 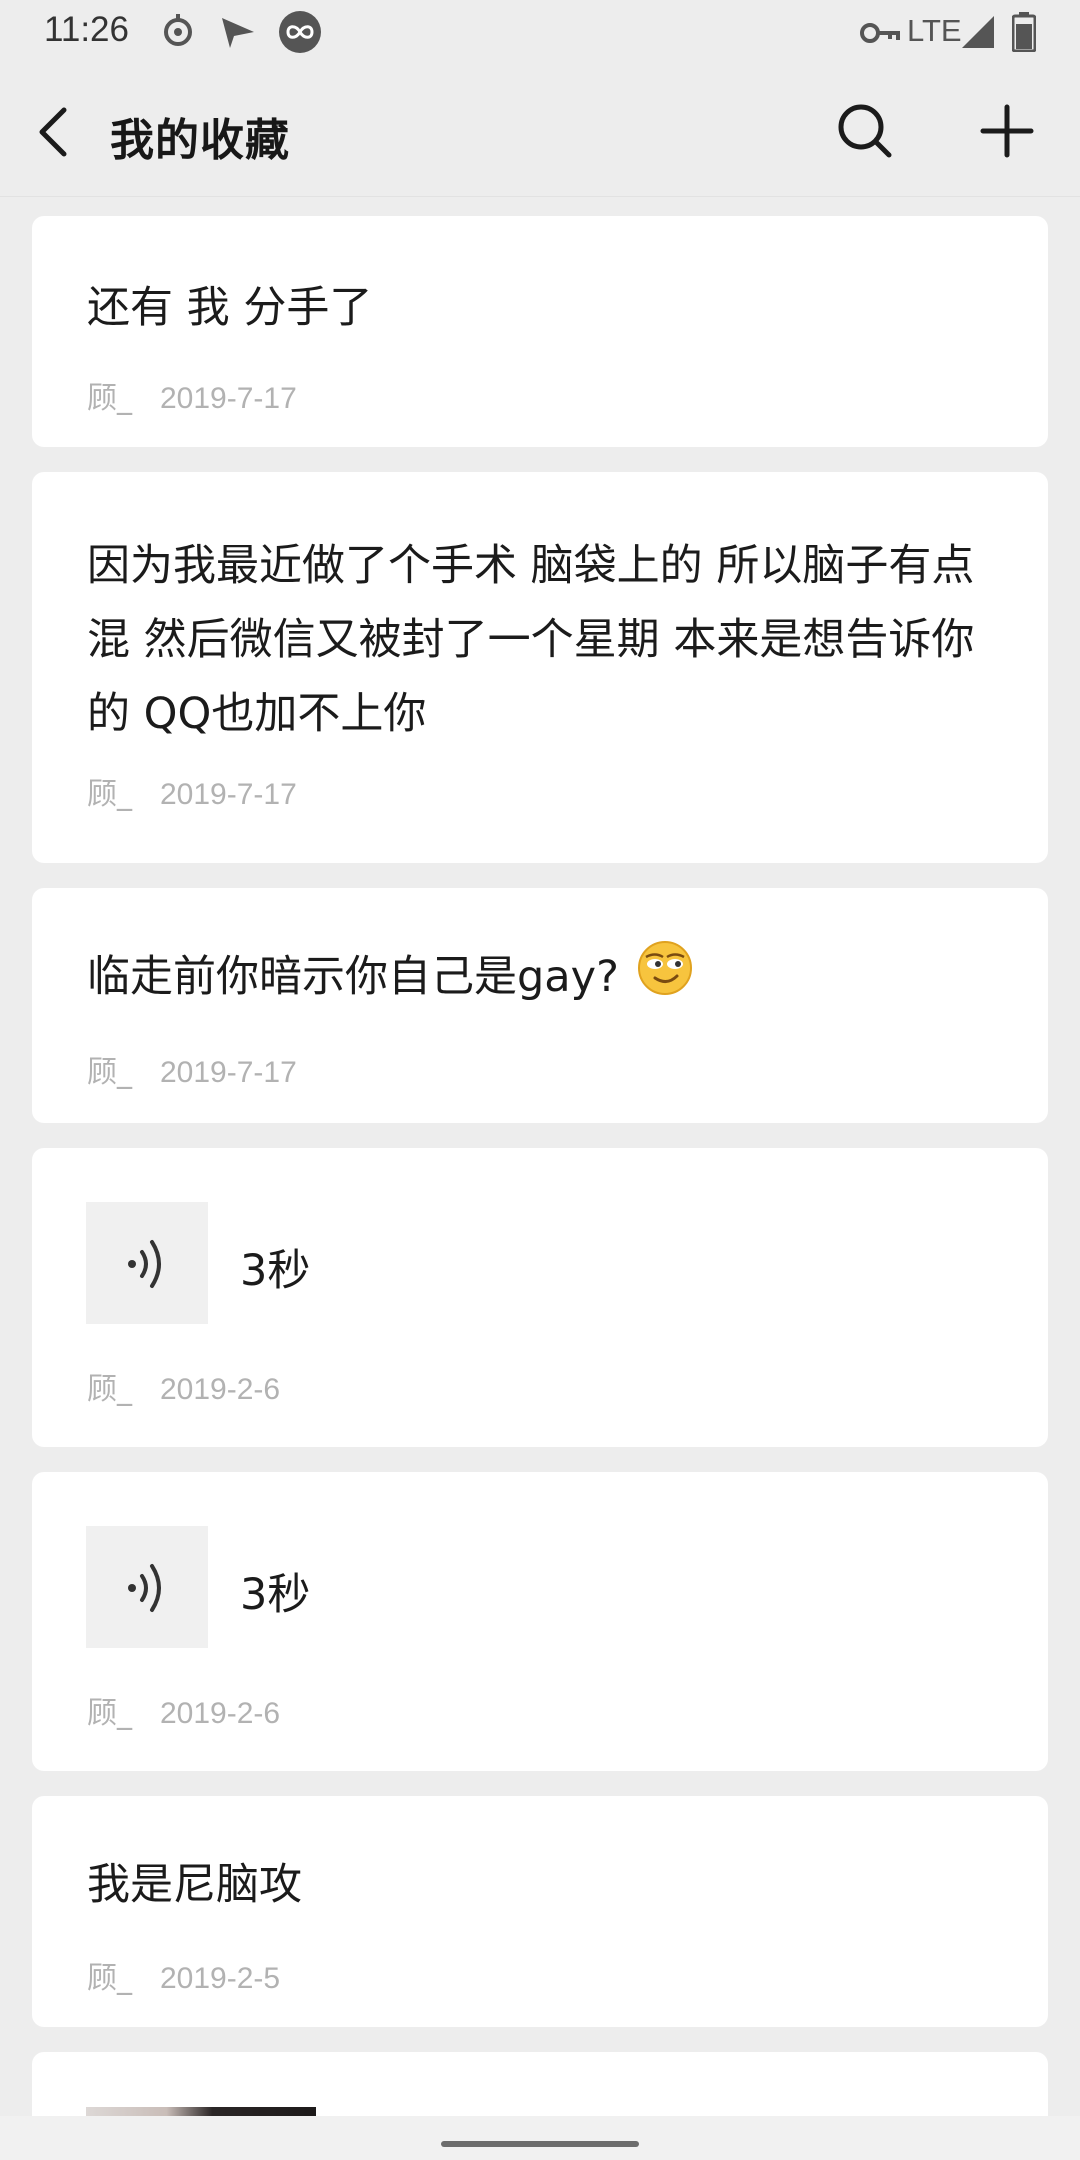 What do you see at coordinates (540, 1911) in the screenshot?
I see `favorite-item: 我是尼脑攻 顾_ 2019-2-5` at bounding box center [540, 1911].